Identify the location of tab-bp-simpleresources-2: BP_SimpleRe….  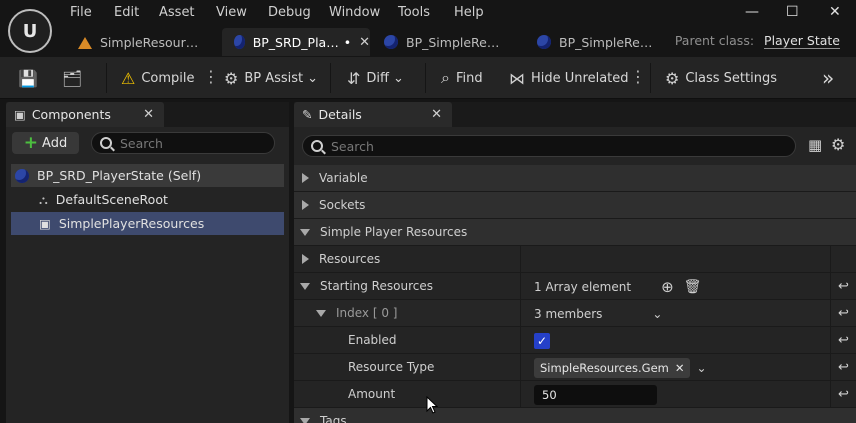
(600, 42).